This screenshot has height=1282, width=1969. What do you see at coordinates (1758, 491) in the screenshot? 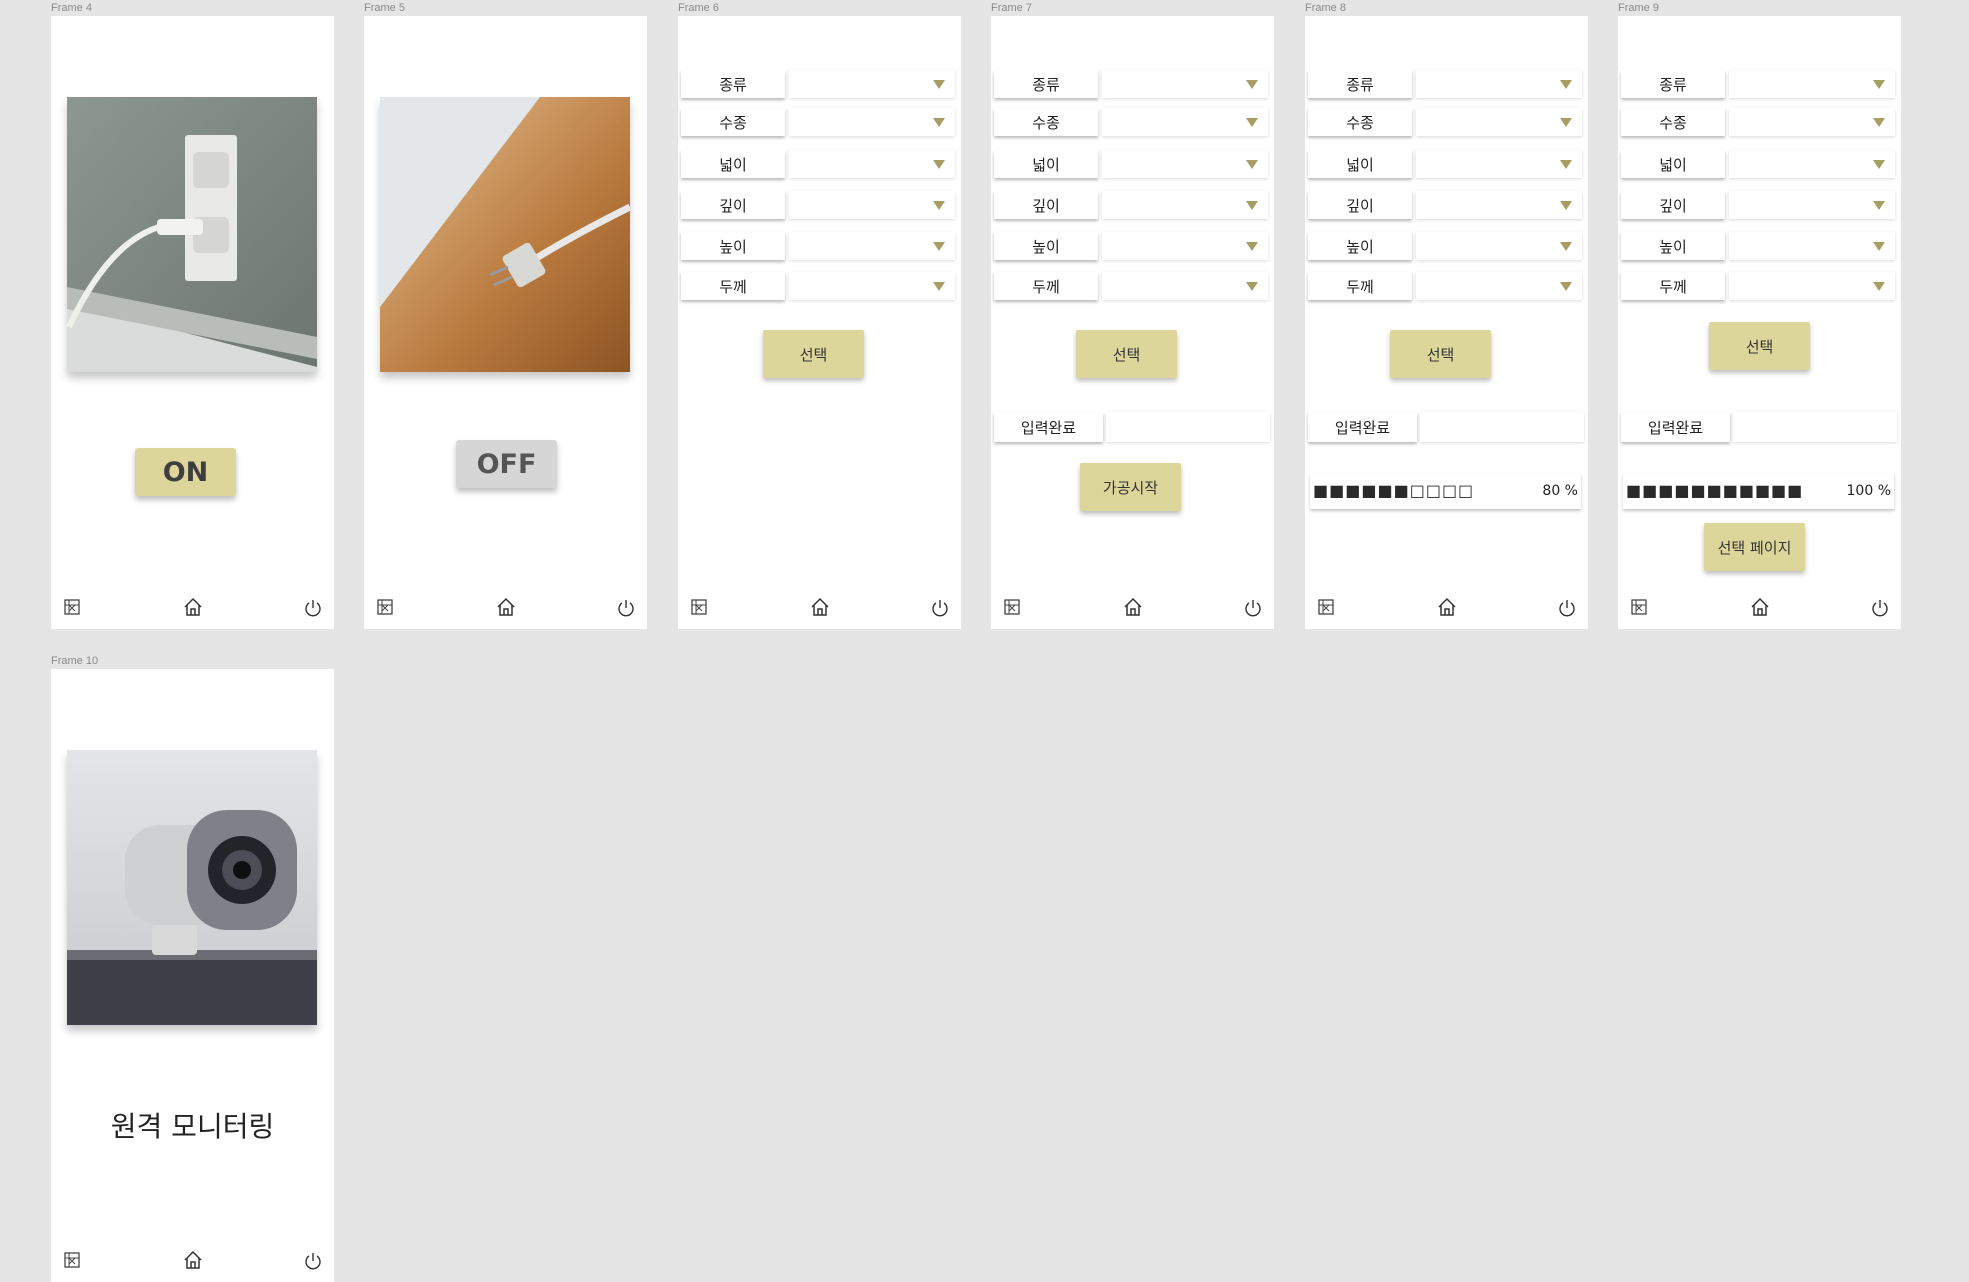
I see `progress-indicator: ■■■■■■■■■■■ 100 %` at bounding box center [1758, 491].